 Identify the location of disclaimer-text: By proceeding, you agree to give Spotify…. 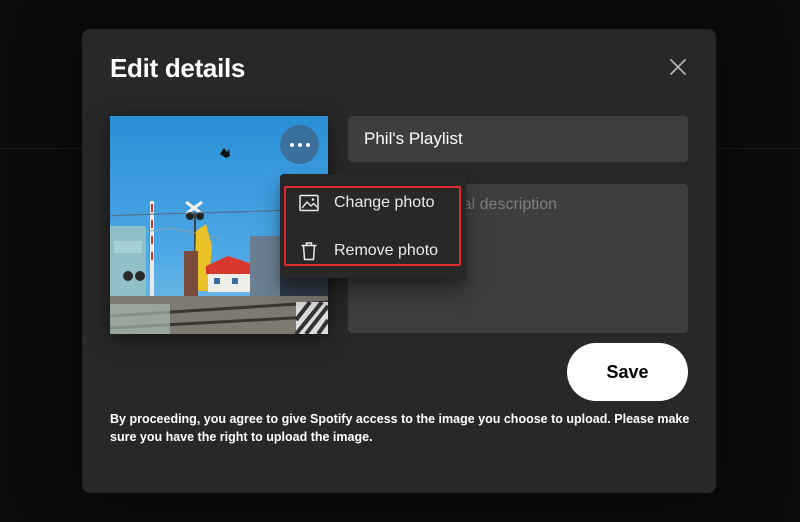
(400, 428).